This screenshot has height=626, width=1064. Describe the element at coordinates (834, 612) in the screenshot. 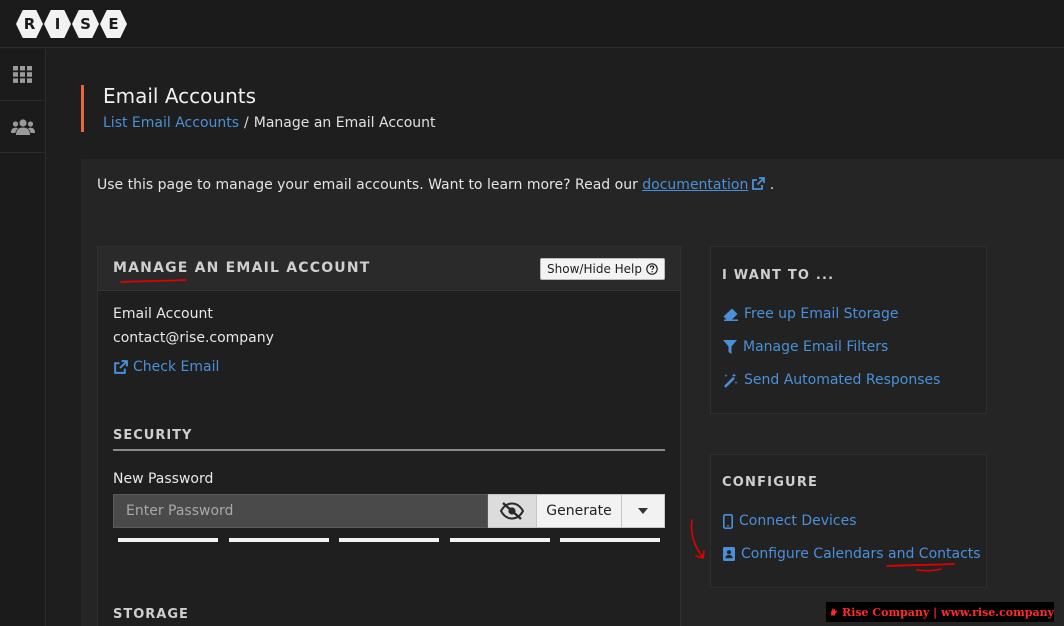

I see `hand-logo-icon` at that location.